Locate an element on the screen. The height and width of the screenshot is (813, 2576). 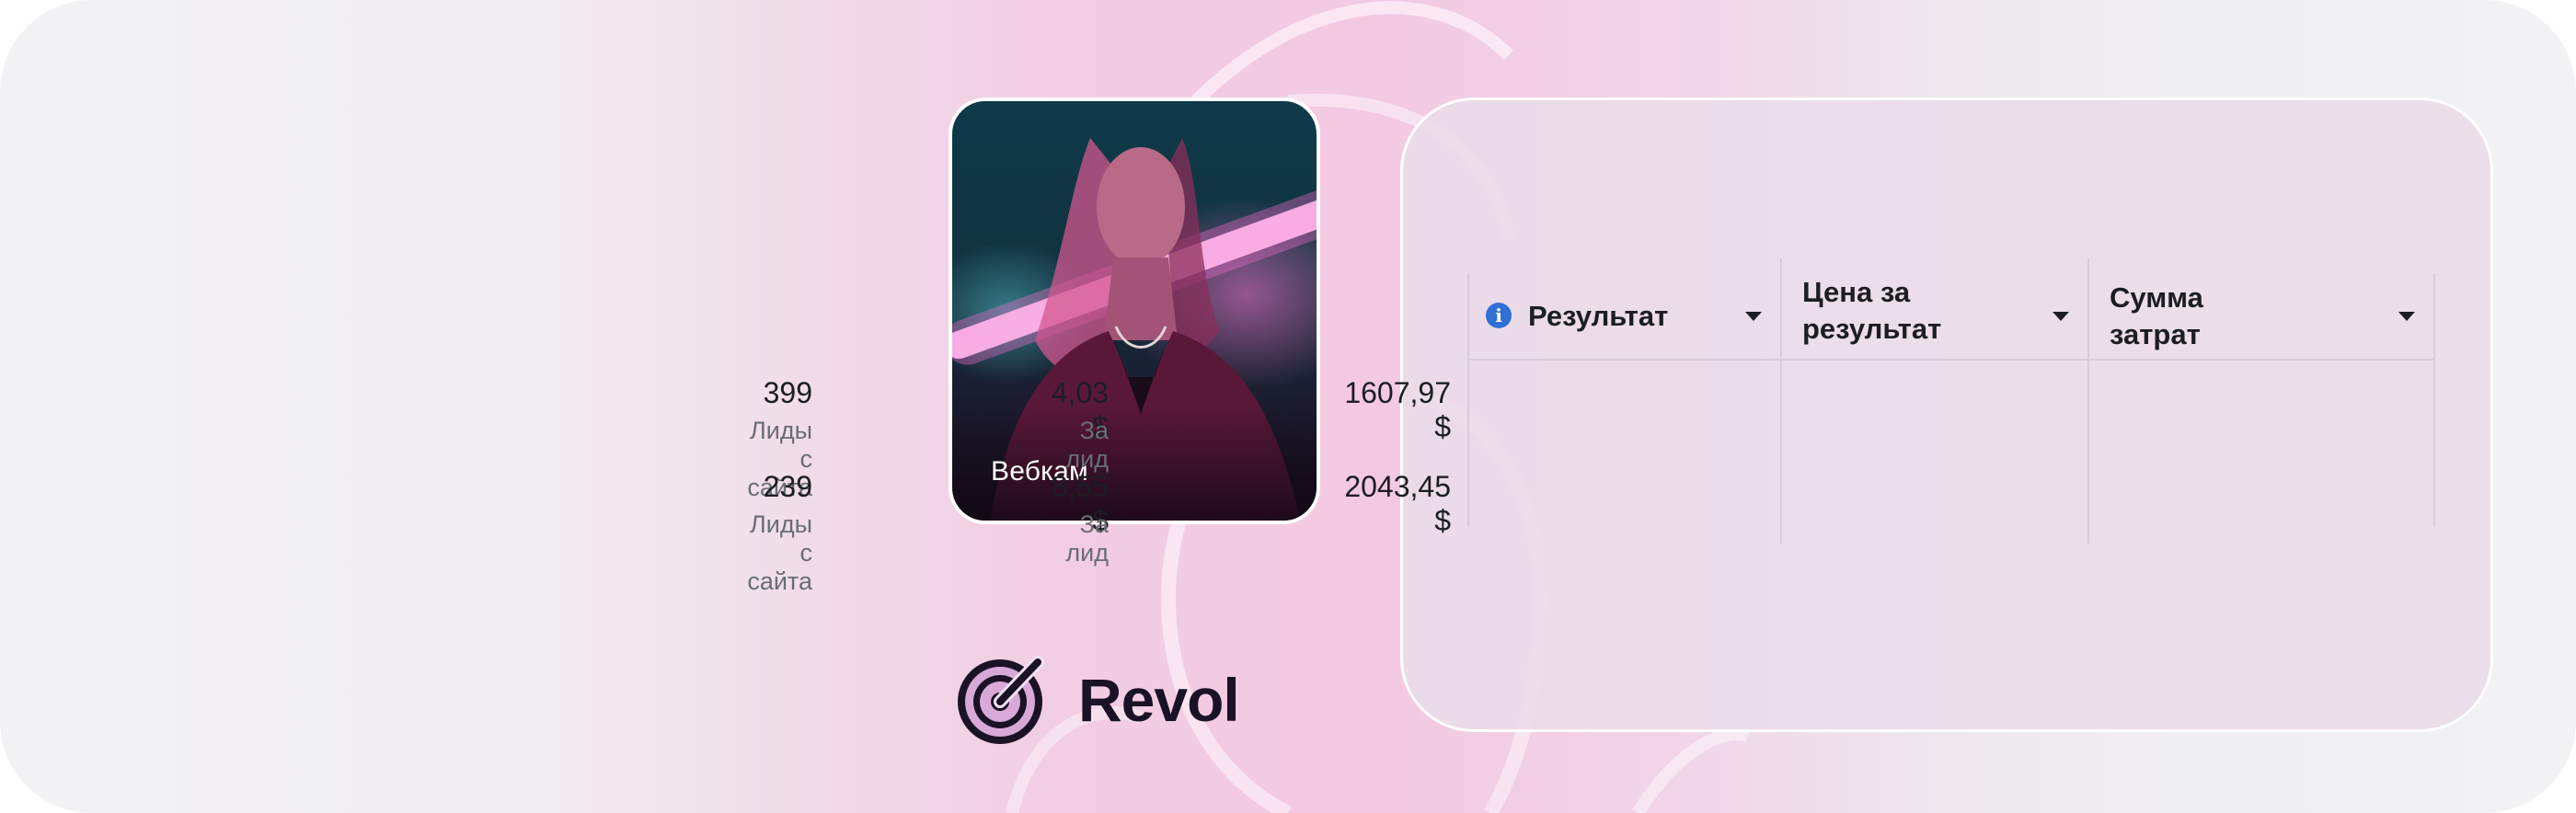
column-header-cost-per-result: Цена за результат is located at coordinates (1871, 310).